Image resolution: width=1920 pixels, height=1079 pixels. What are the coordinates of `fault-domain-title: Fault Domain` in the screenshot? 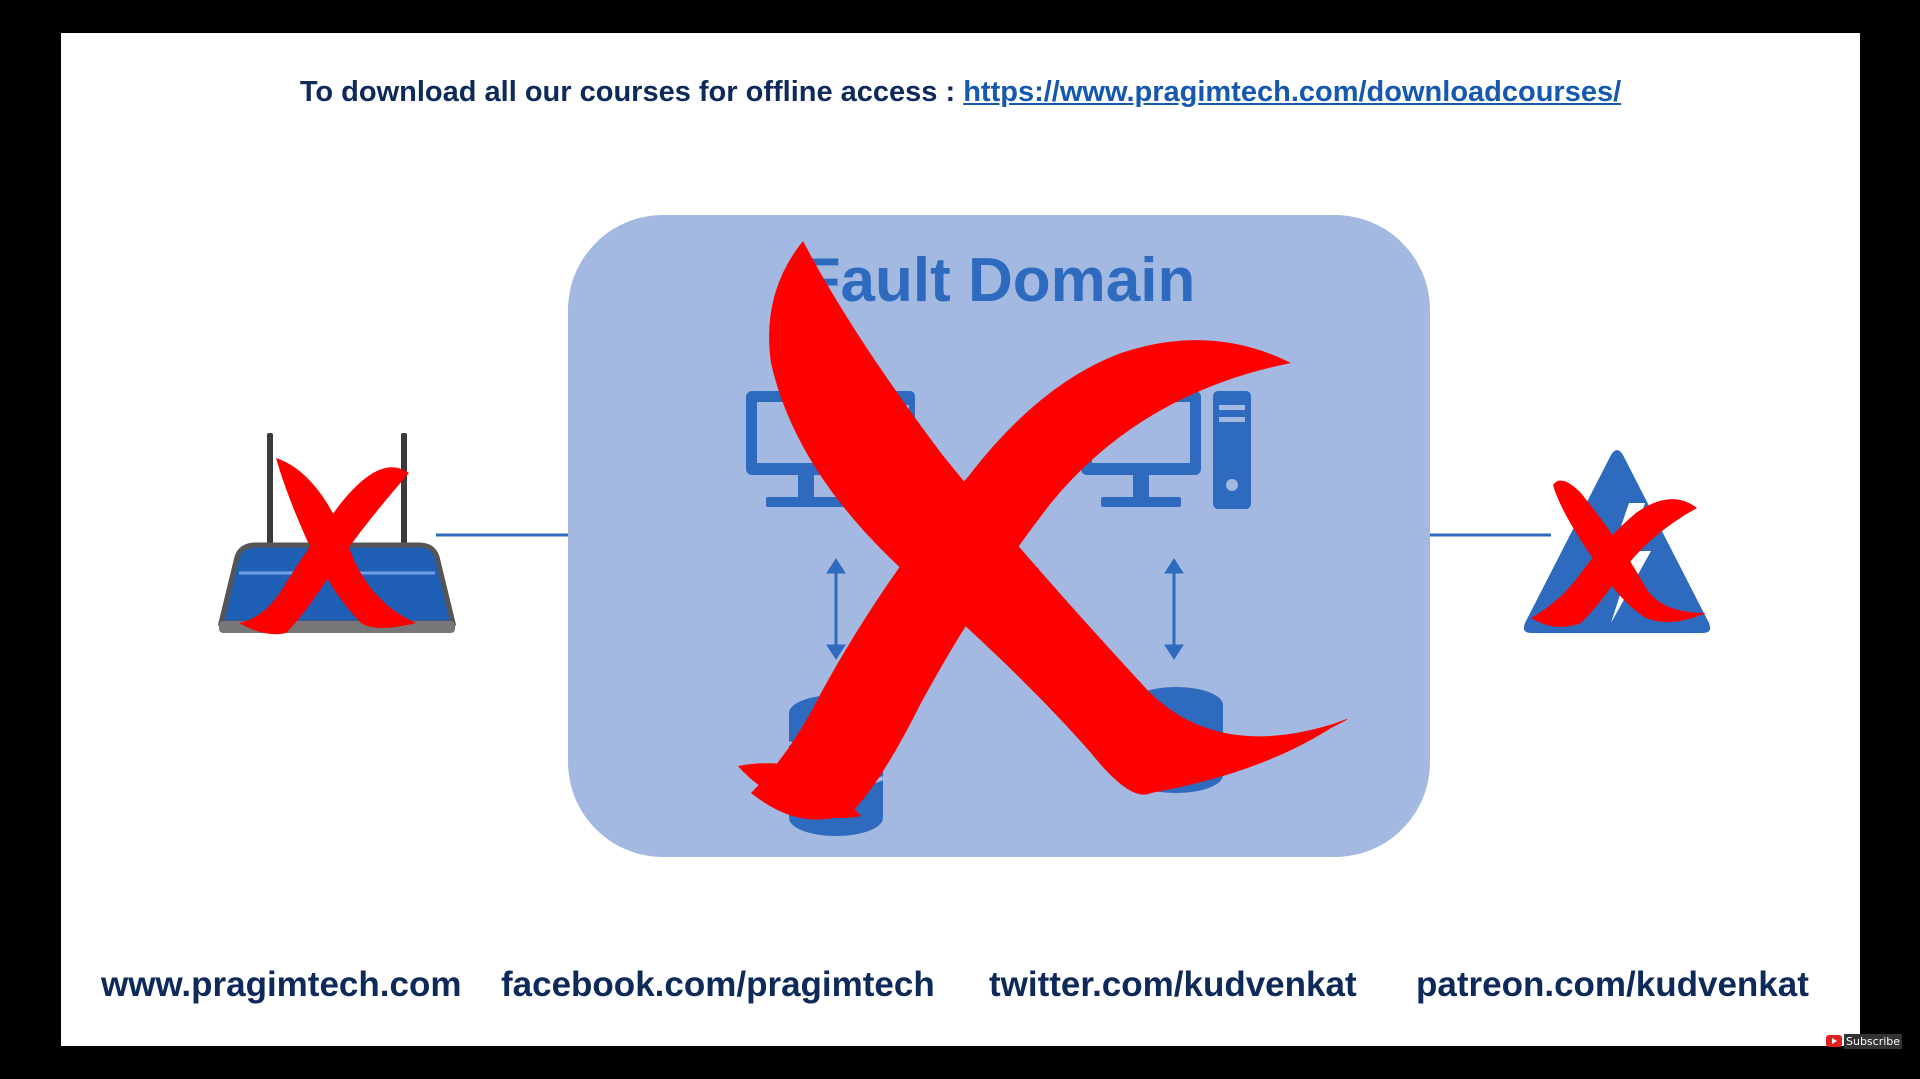 It's located at (999, 280).